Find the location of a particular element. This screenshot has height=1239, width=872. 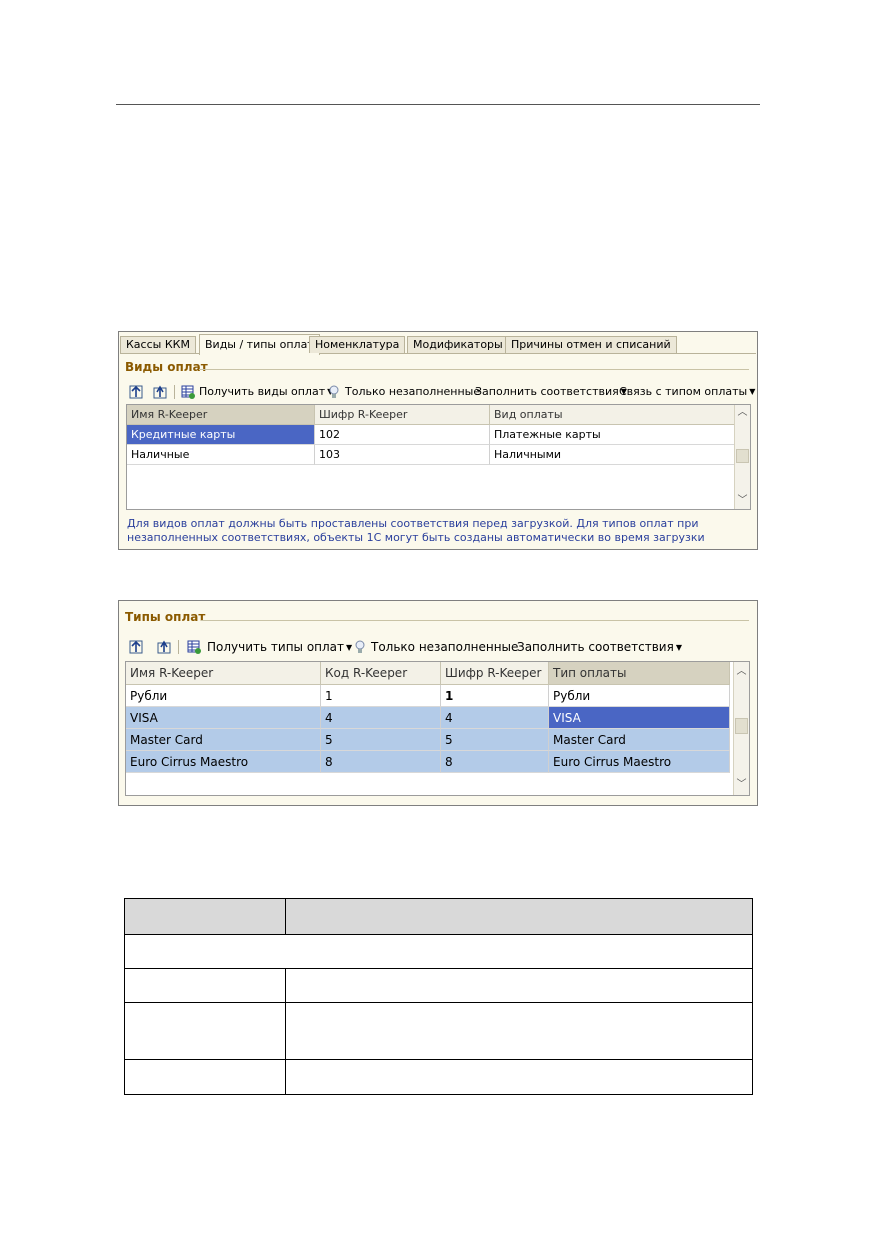

table-header: Имя R-Keeper Шифр R-Keeper Вид оплаты is located at coordinates (431, 415).